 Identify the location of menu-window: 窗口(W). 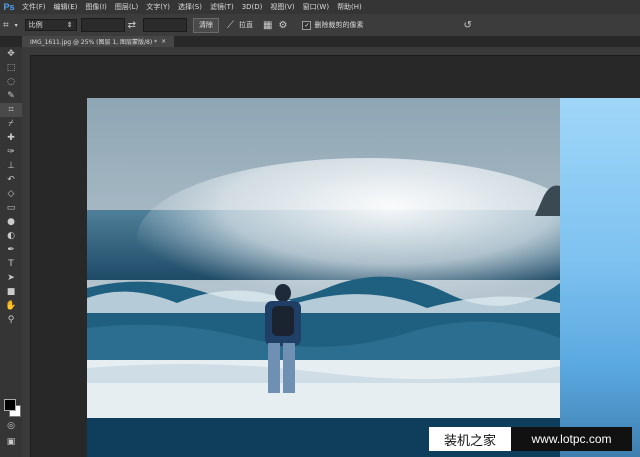
(316, 7).